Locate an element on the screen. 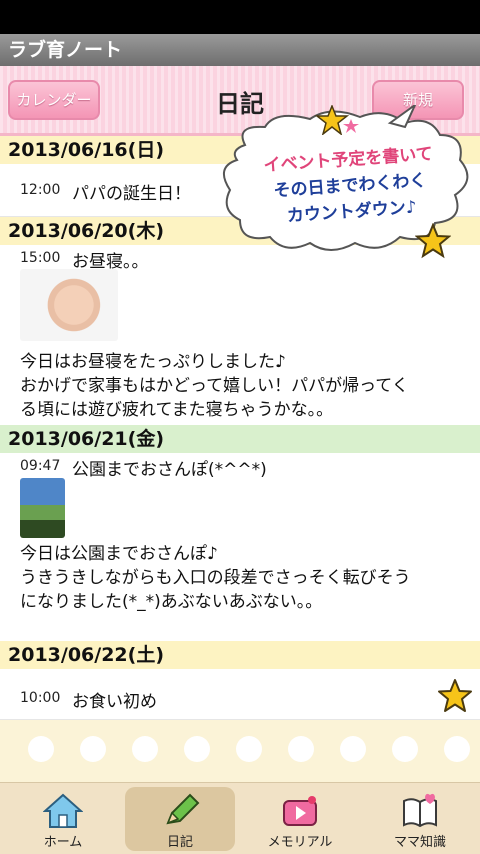 The width and height of the screenshot is (480, 854). star-icon is located at coordinates (433, 241).